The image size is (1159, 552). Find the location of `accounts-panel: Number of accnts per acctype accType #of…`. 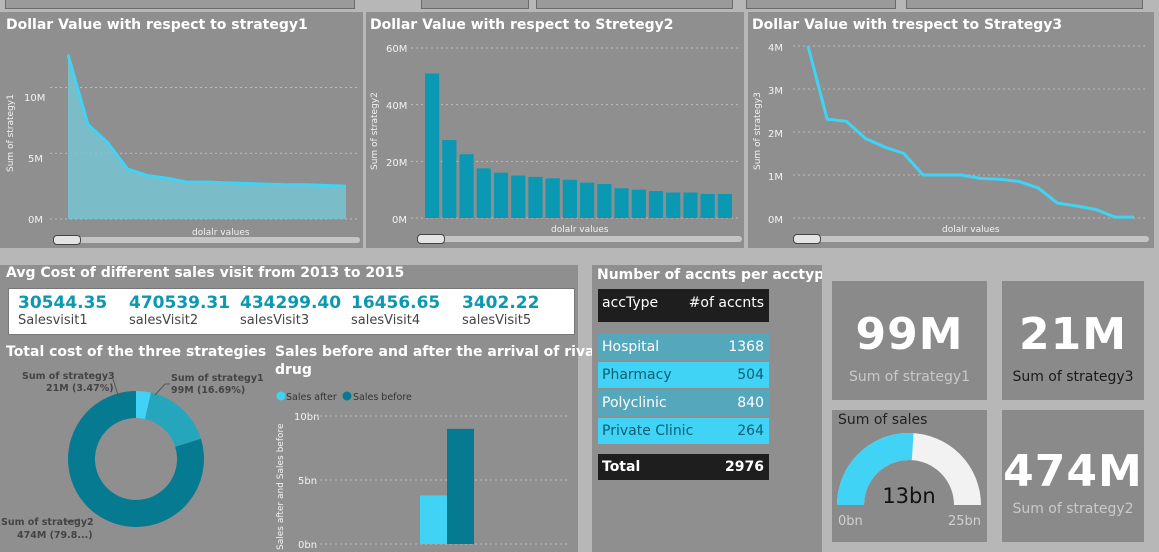

accounts-panel: Number of accnts per acctype accType #of… is located at coordinates (713, 408).